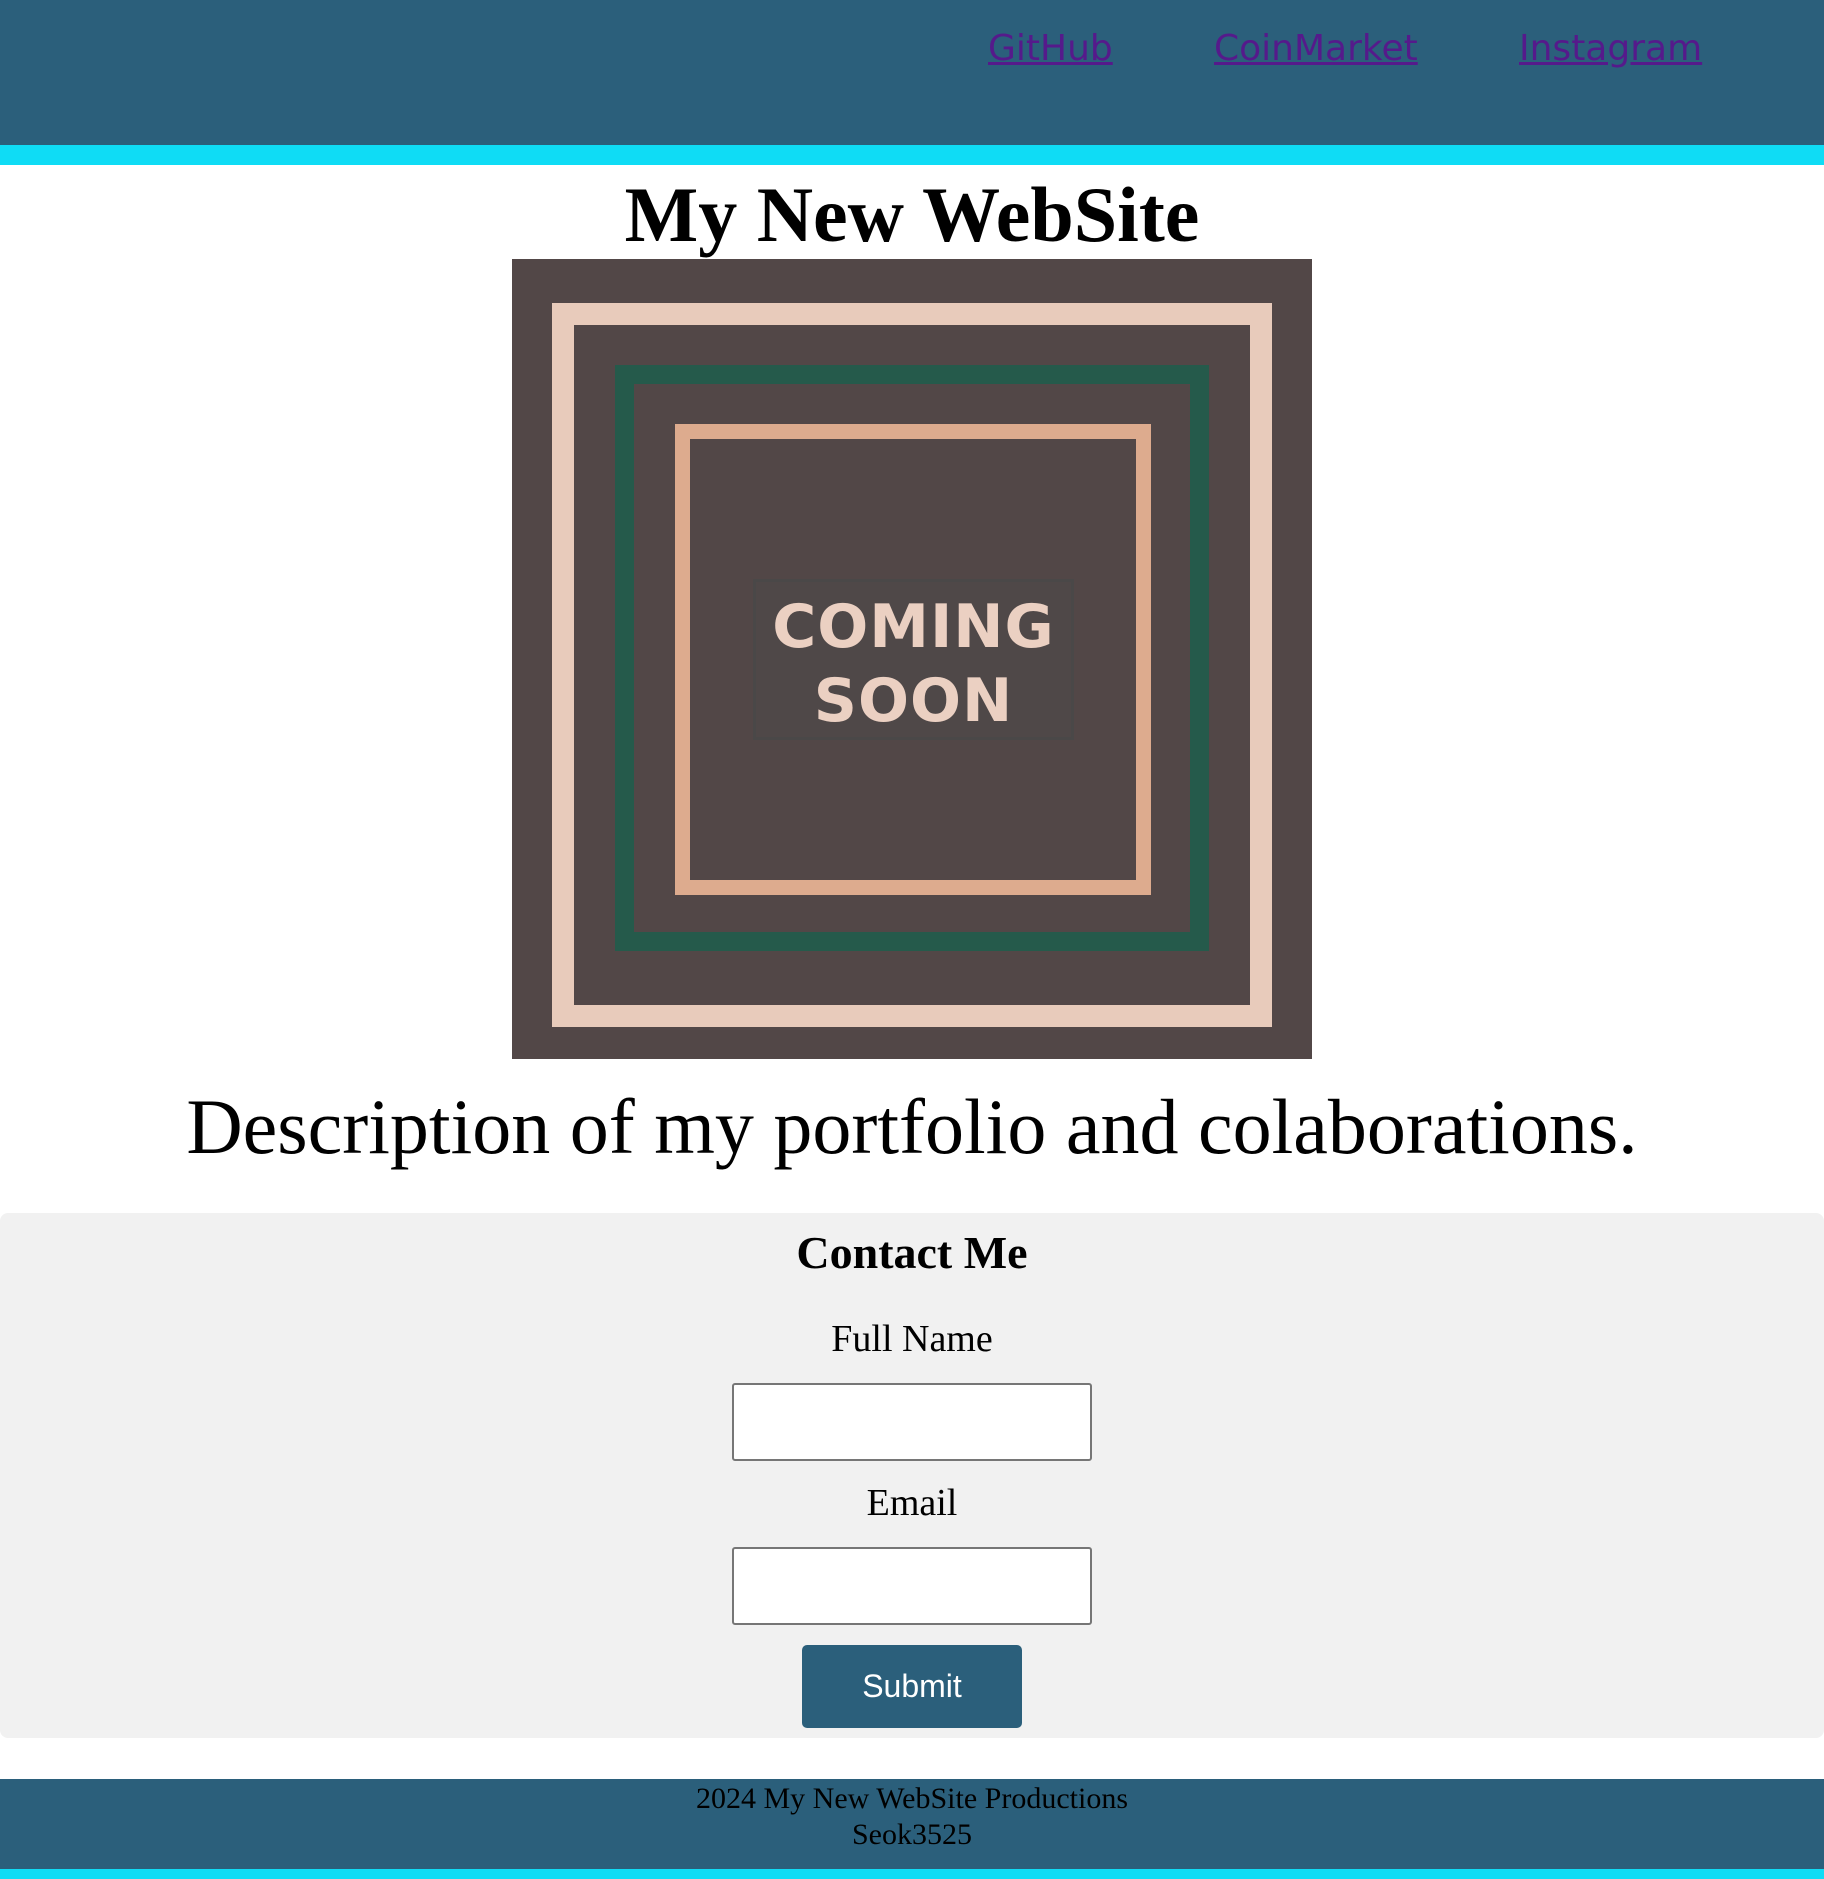  I want to click on footer-accent-stripe, so click(912, 1874).